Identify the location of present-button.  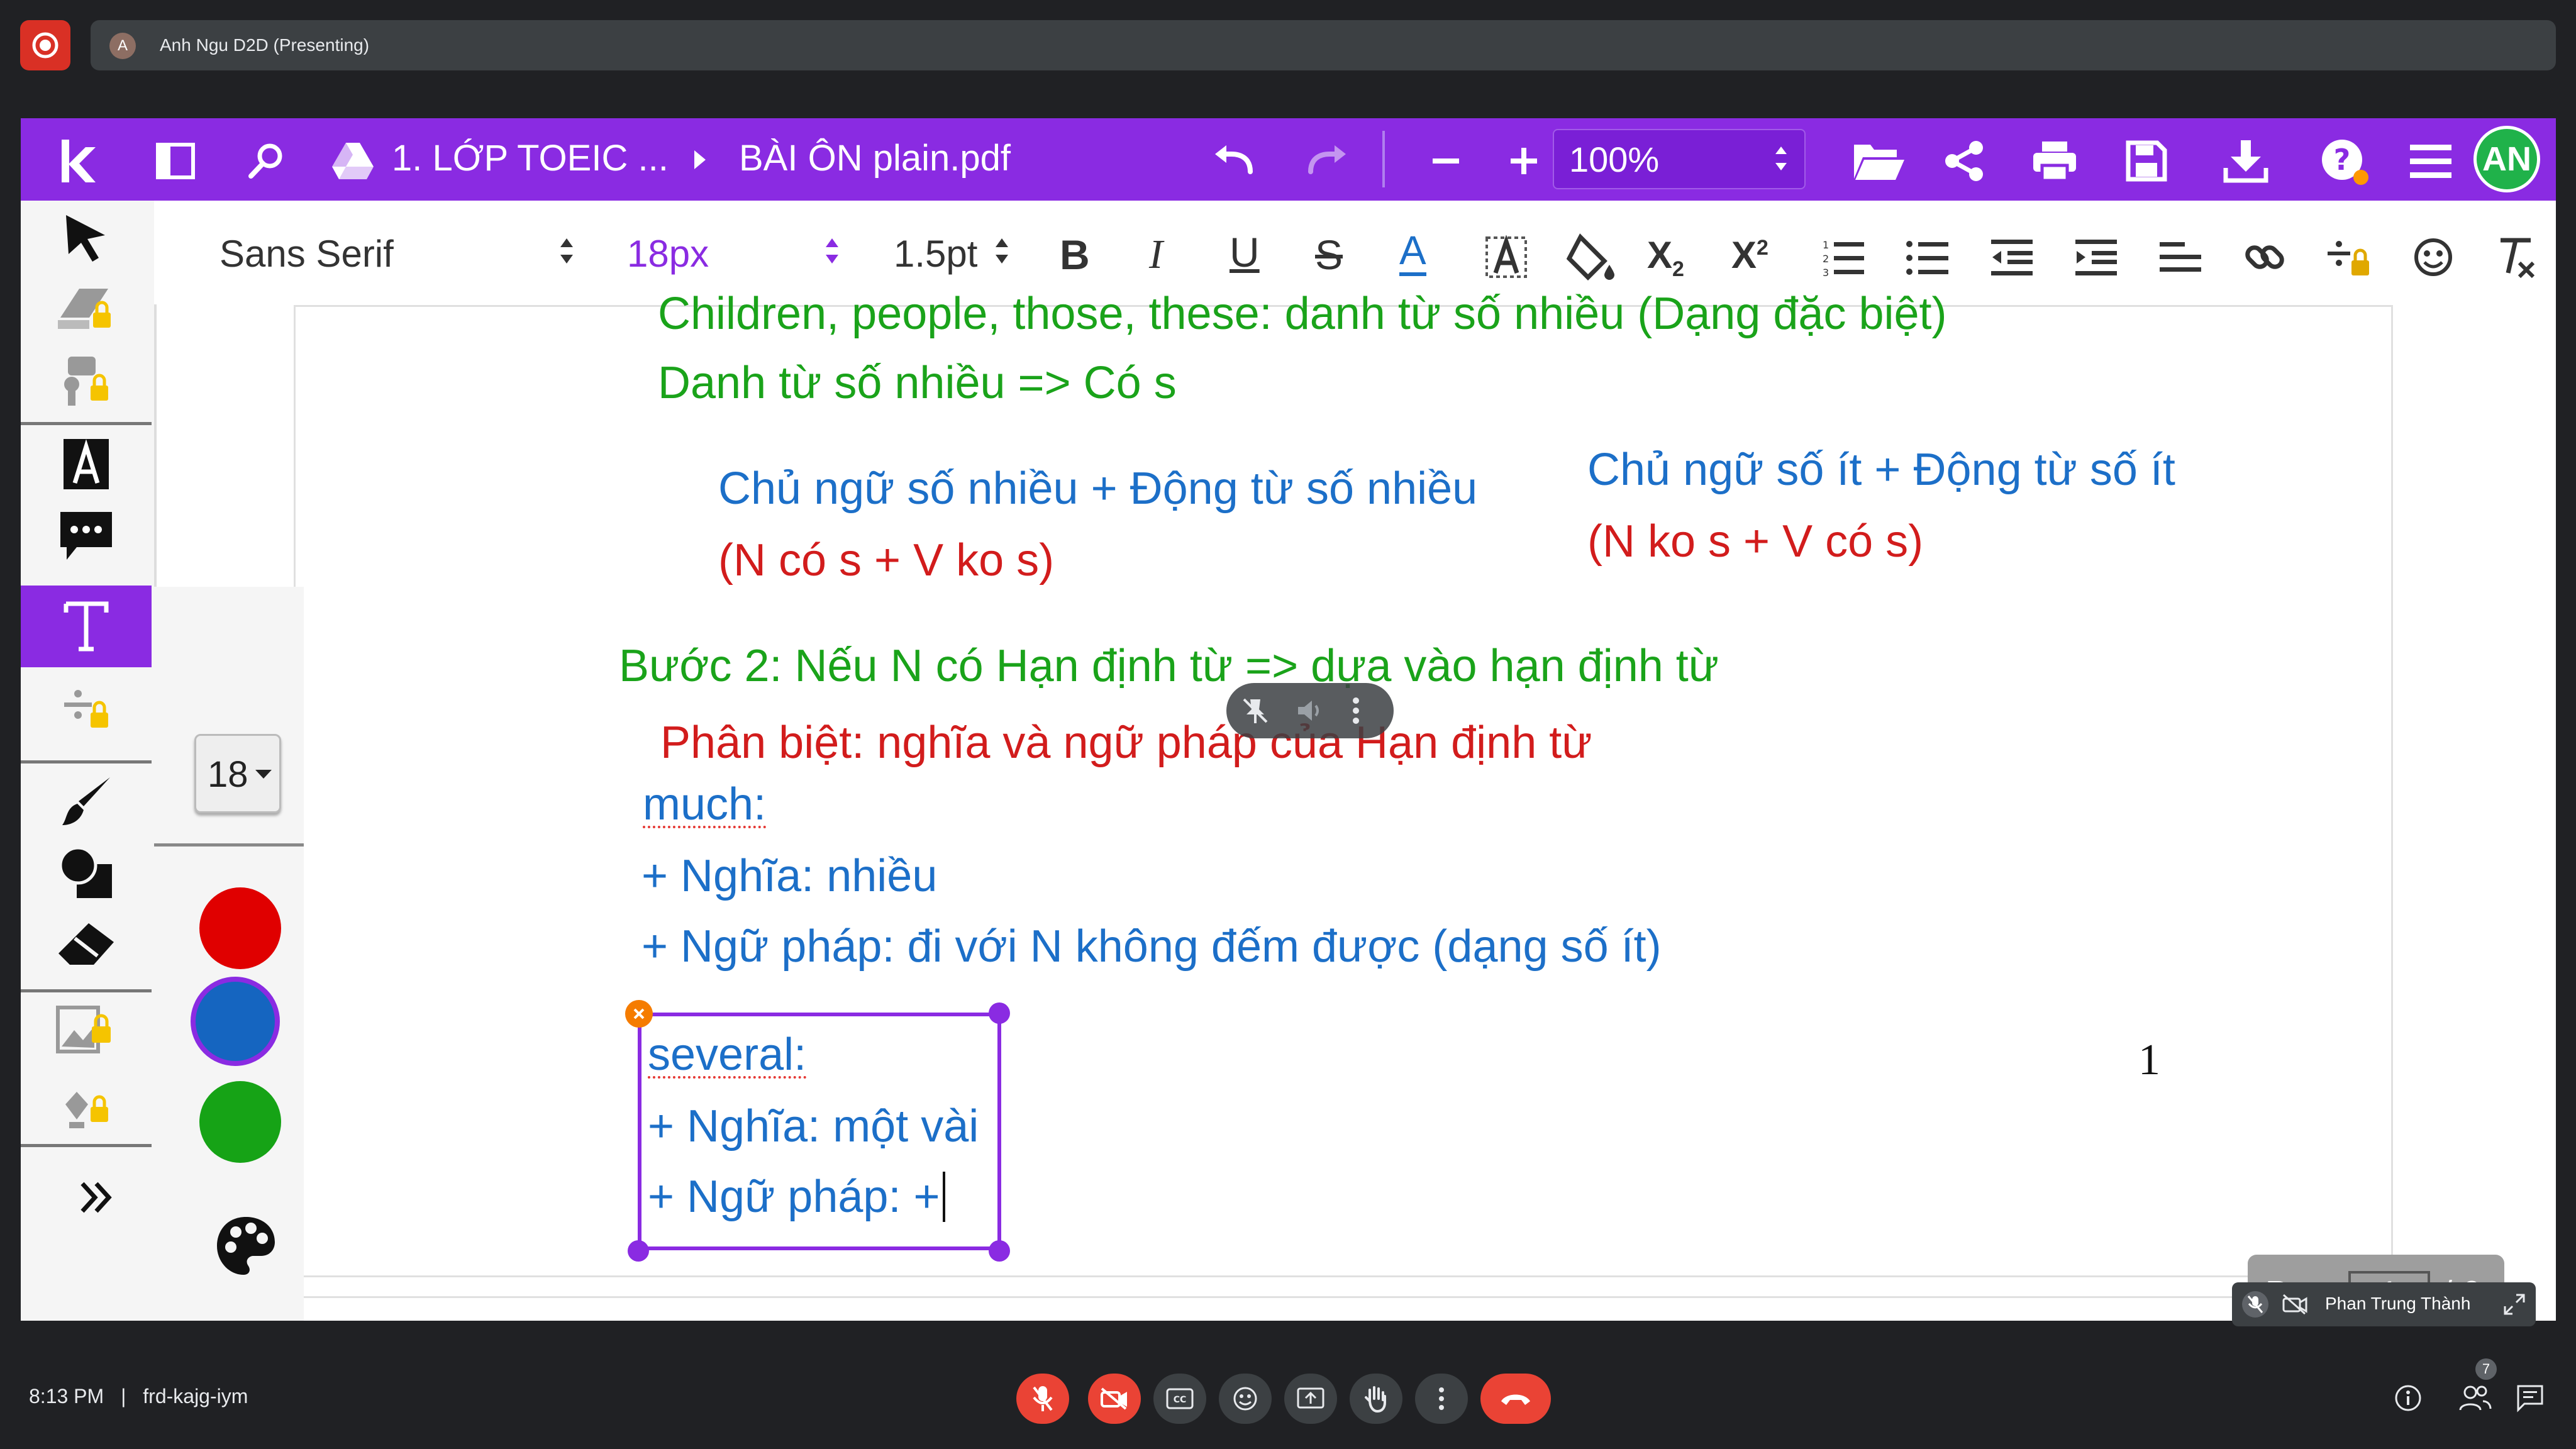
(1310, 1399).